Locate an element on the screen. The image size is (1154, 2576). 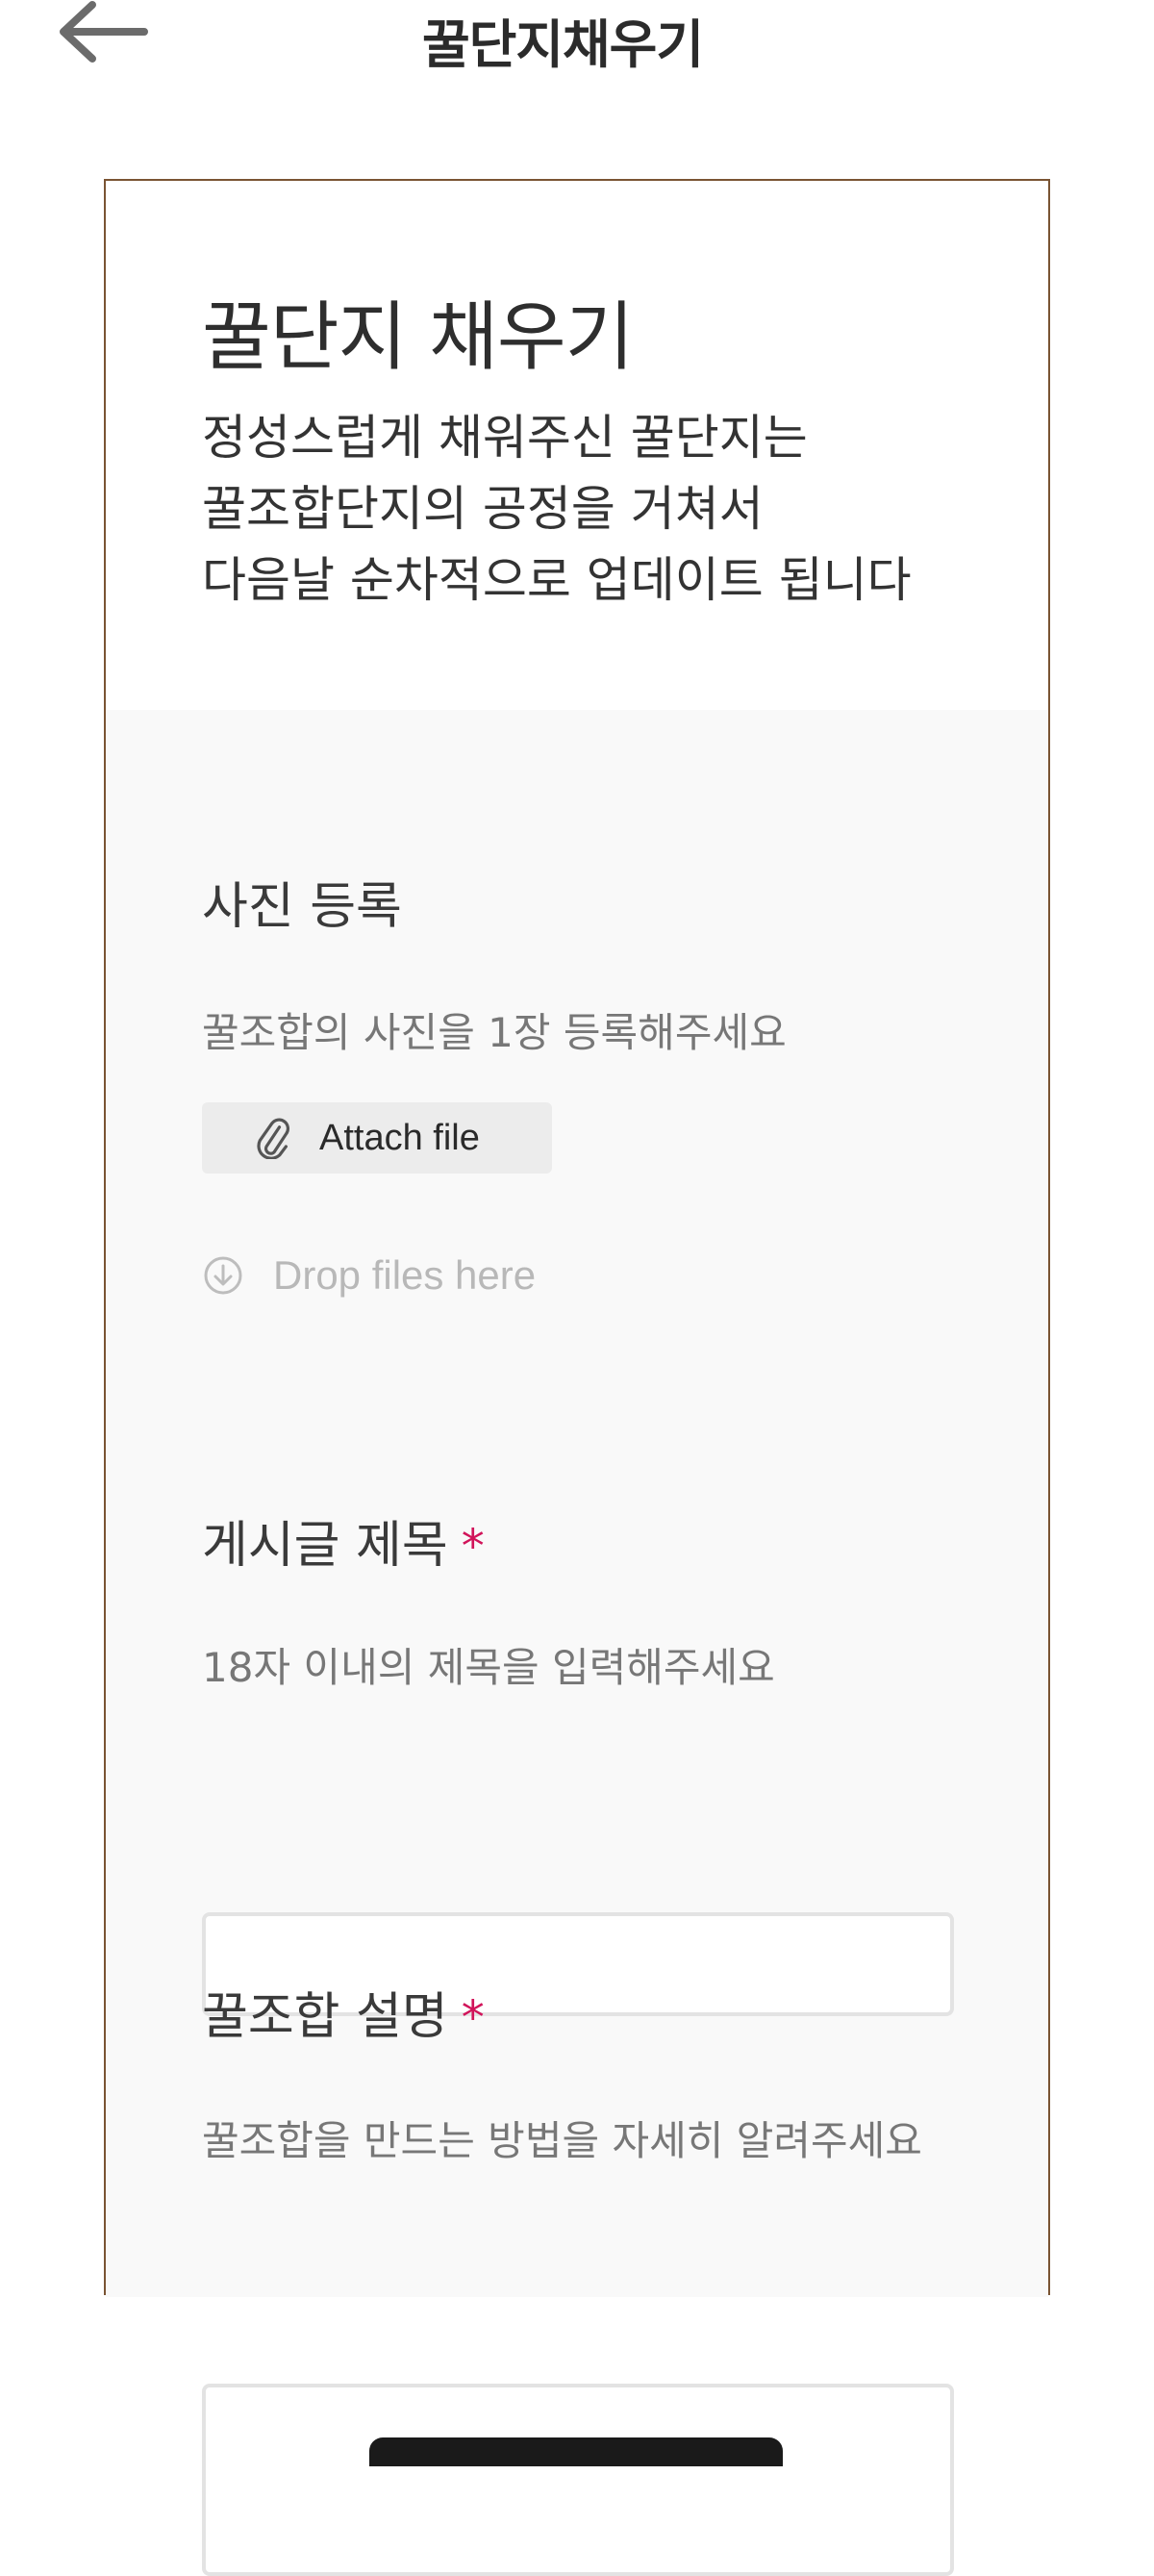
attach-file-button: Attach file is located at coordinates (377, 1138).